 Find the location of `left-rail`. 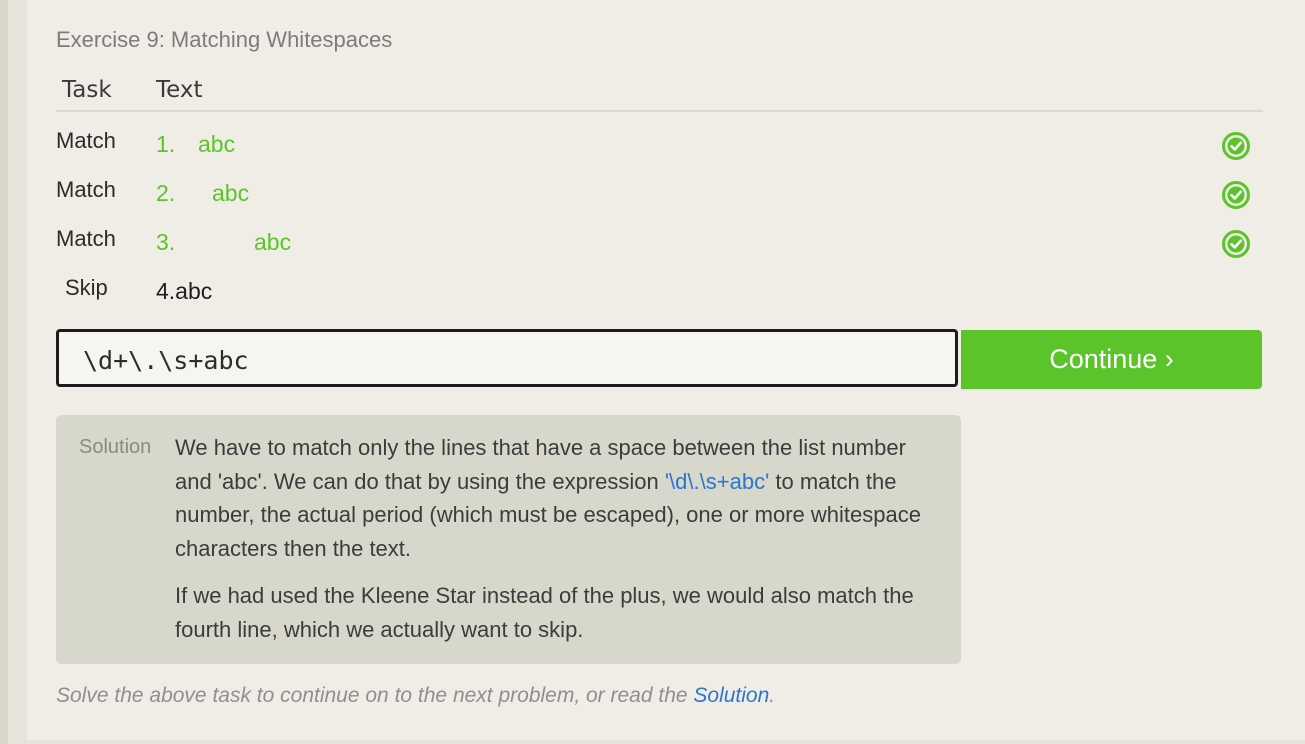

left-rail is located at coordinates (4, 372).